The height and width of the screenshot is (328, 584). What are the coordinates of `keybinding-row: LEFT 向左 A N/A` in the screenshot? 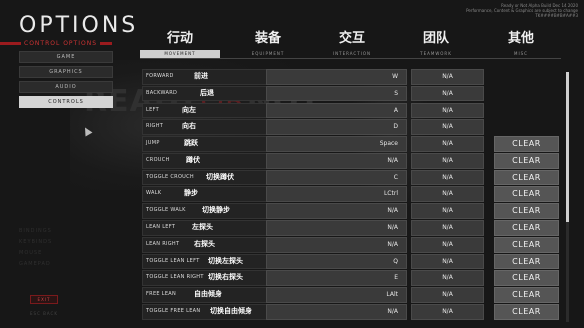 It's located at (358, 110).